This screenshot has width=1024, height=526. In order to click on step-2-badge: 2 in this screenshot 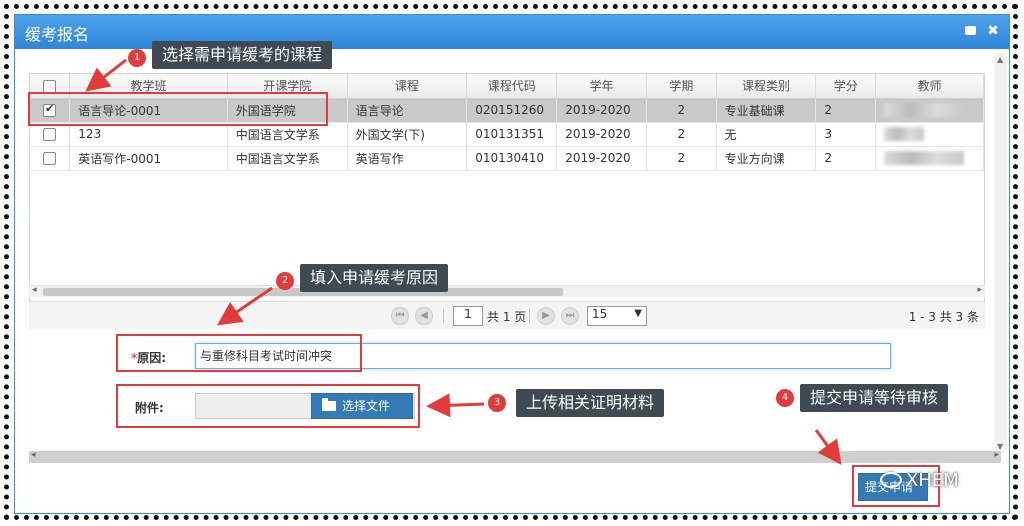, I will do `click(285, 281)`.